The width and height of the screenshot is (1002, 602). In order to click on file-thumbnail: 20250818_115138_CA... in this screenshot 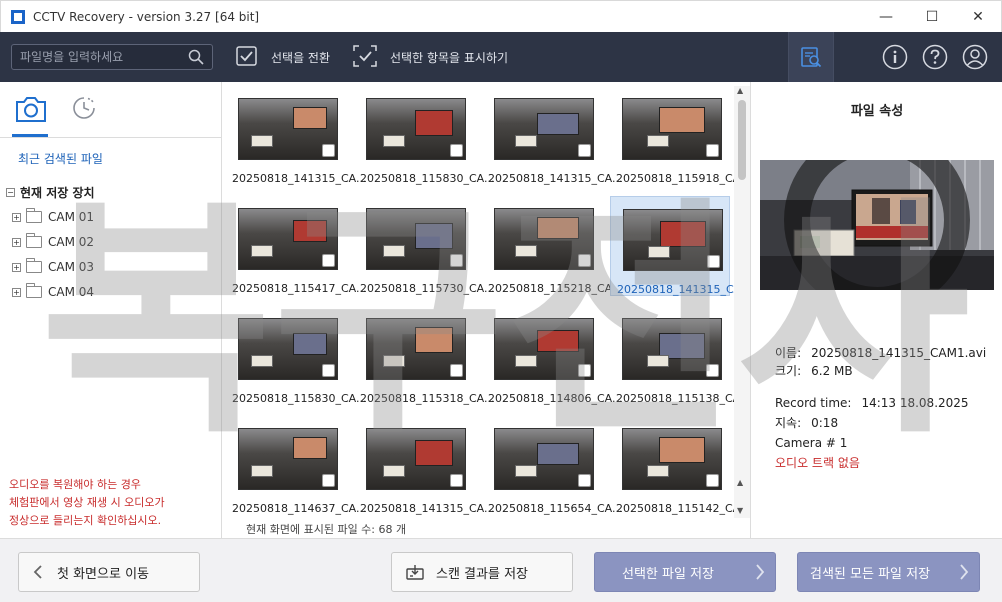, I will do `click(672, 356)`.